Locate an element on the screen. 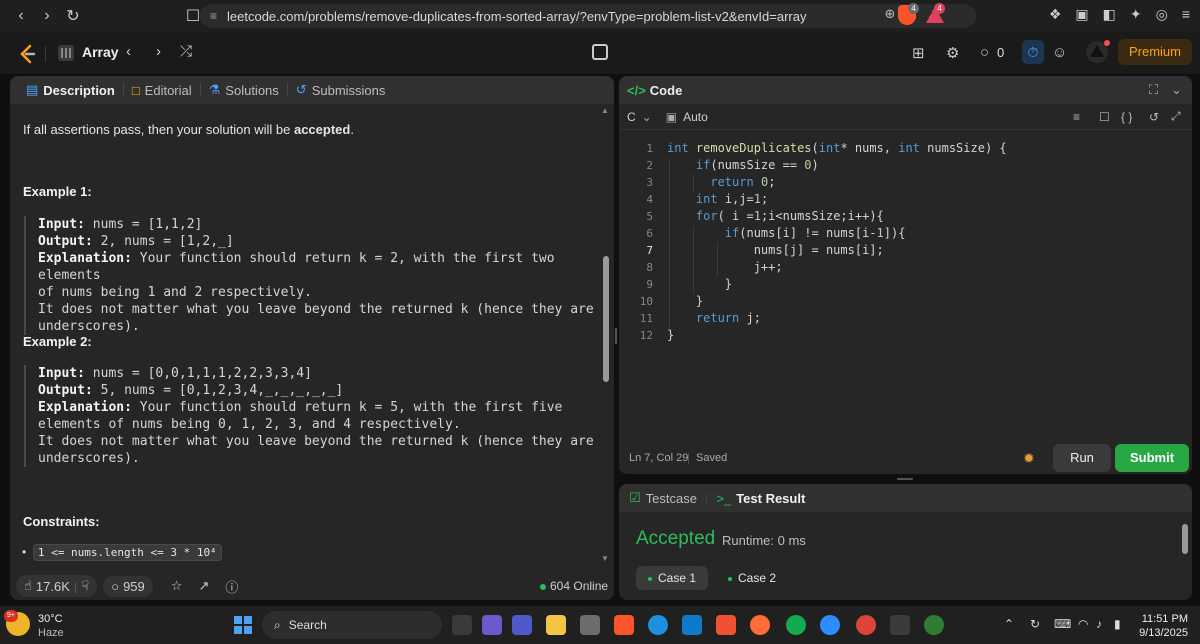  streak-fire-icon: ○ is located at coordinates (984, 52).